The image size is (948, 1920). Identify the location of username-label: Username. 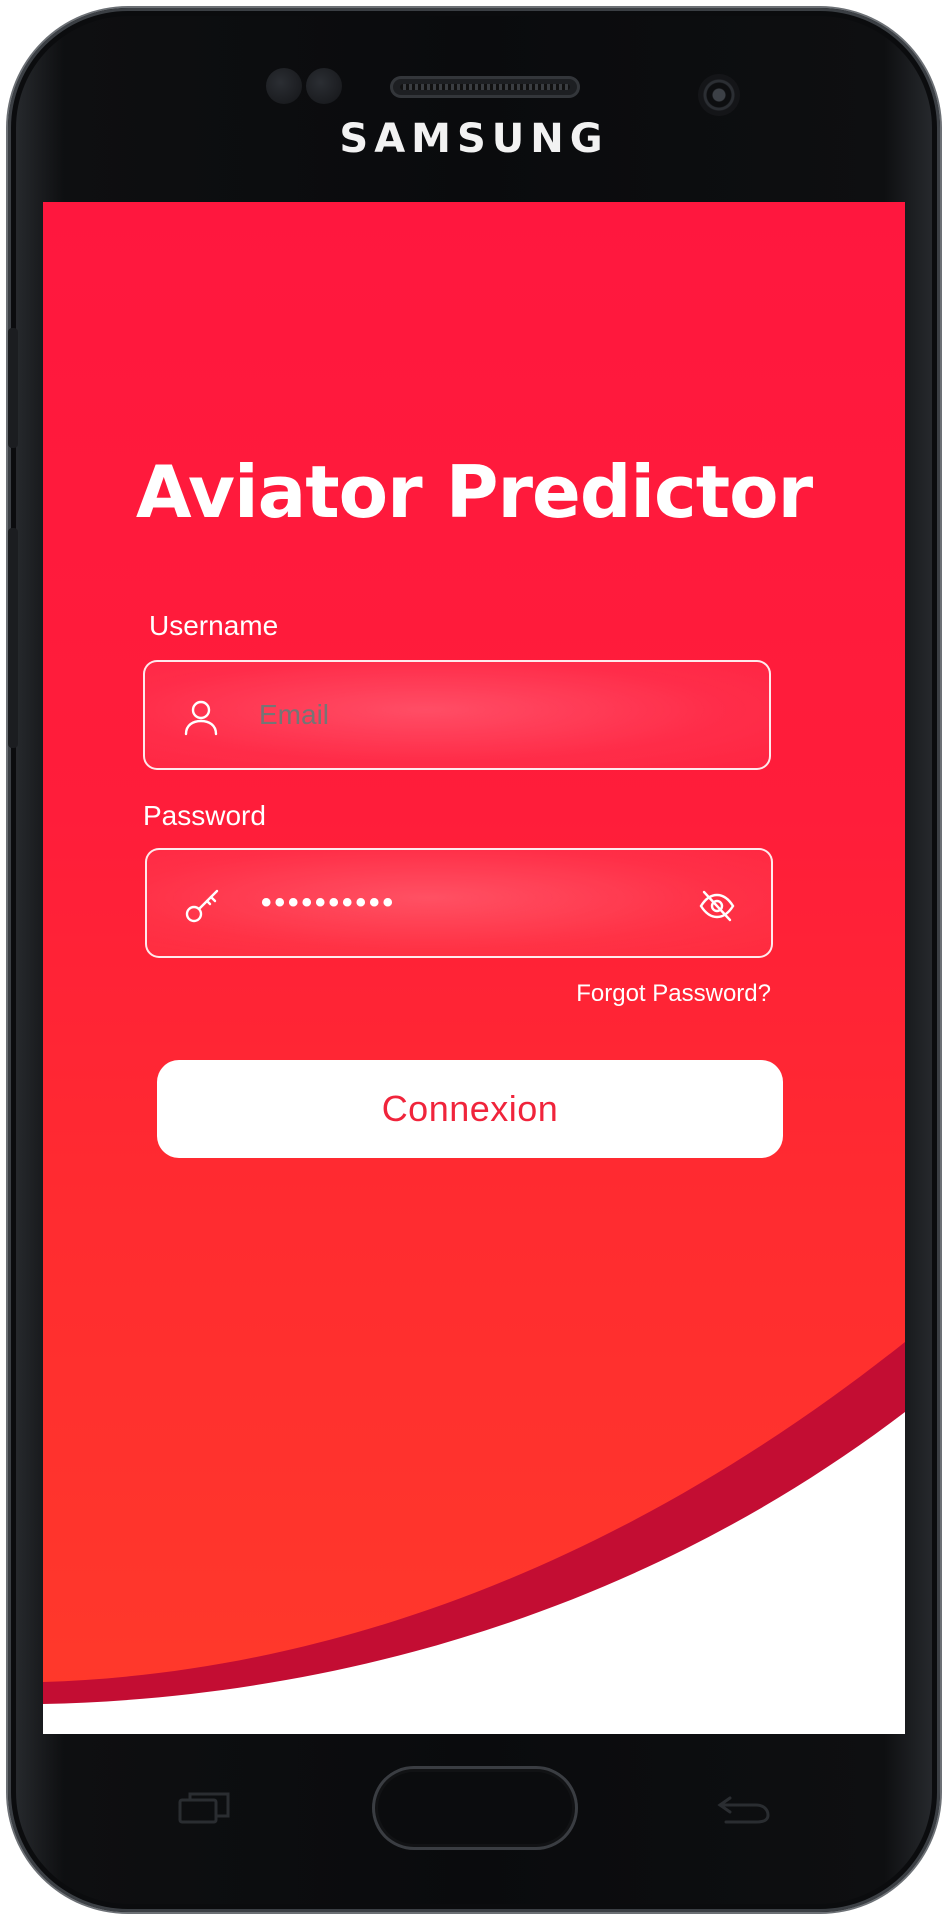
(214, 625).